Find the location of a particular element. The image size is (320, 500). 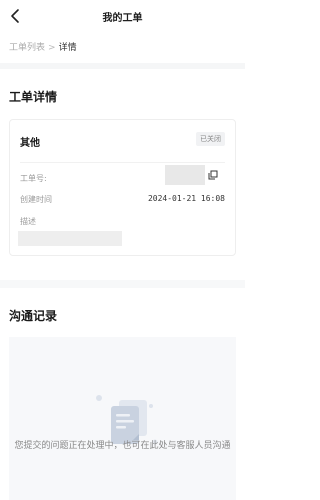

nav-bar: 我的工单 is located at coordinates (122, 16).